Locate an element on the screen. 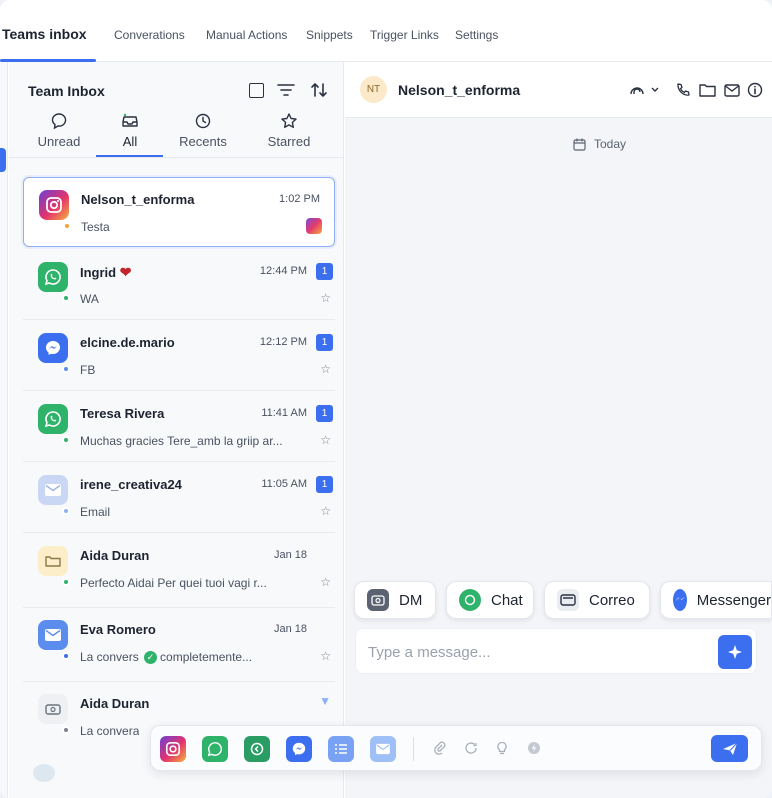 The height and width of the screenshot is (798, 772). tab-unread: Unread is located at coordinates (59, 134).